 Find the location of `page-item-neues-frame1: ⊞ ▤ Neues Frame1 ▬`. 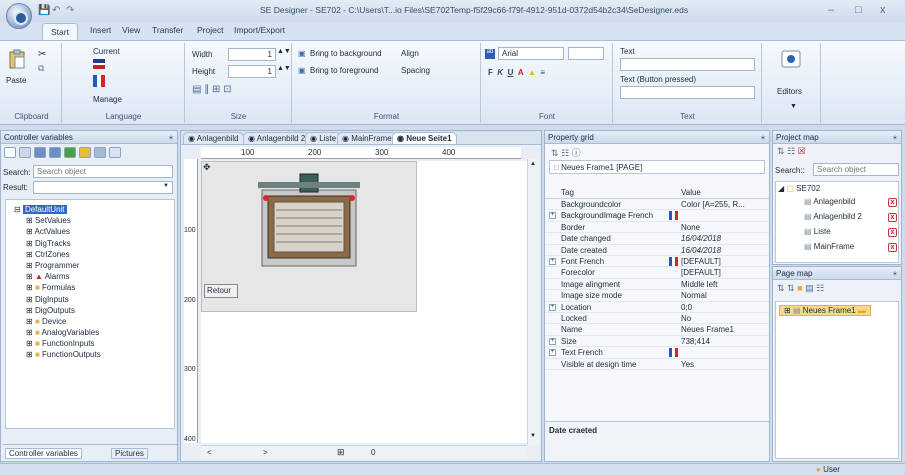

page-item-neues-frame1: ⊞ ▤ Neues Frame1 ▬ is located at coordinates (825, 310).